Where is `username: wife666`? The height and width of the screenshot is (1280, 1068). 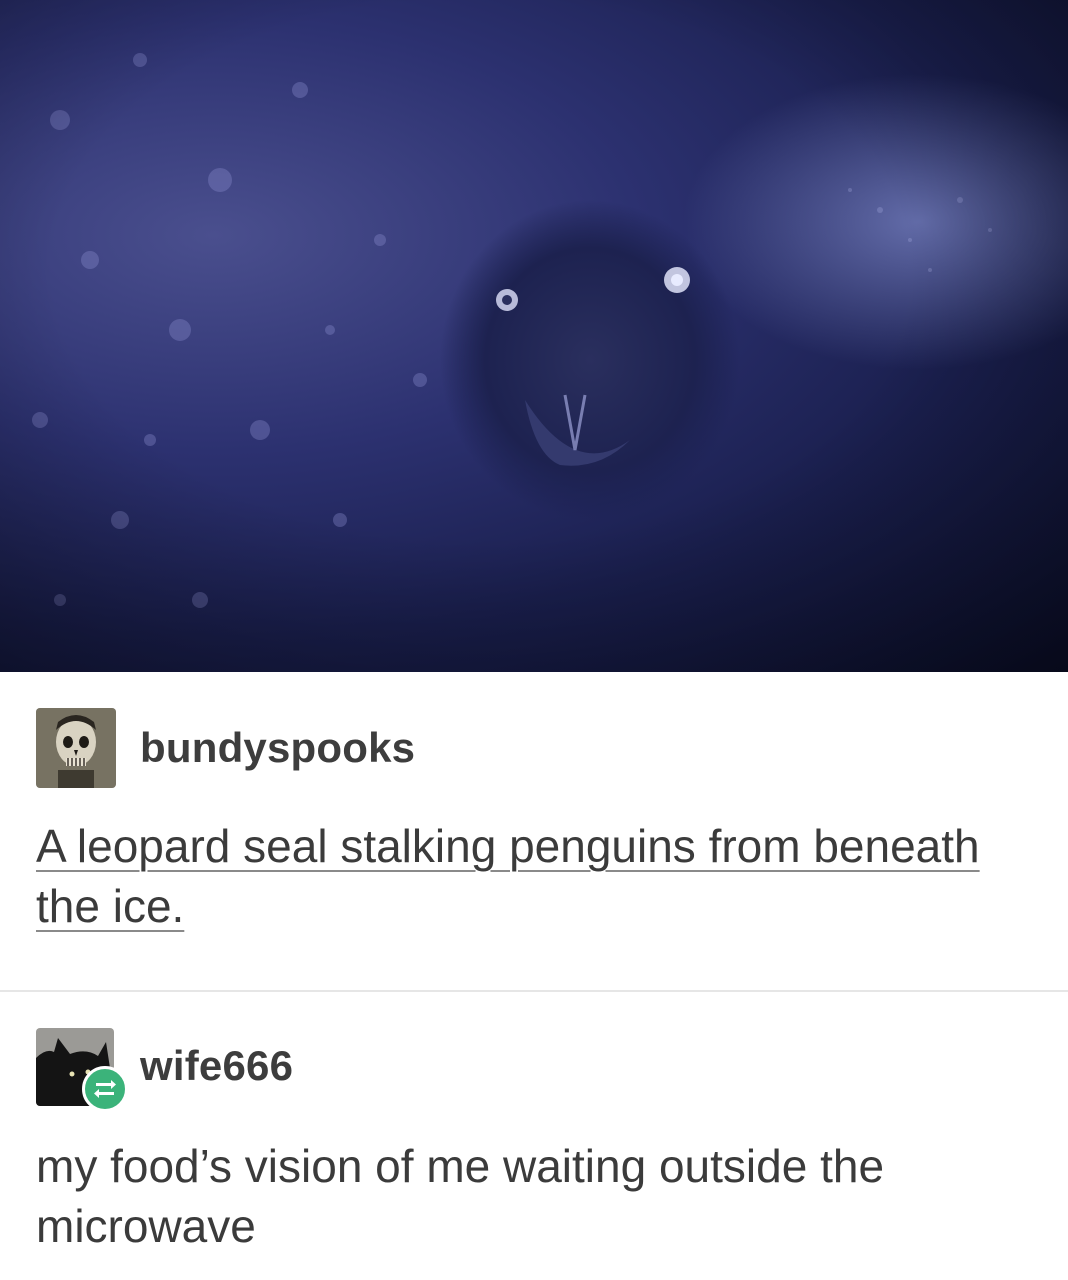
username: wife666 is located at coordinates (216, 1066).